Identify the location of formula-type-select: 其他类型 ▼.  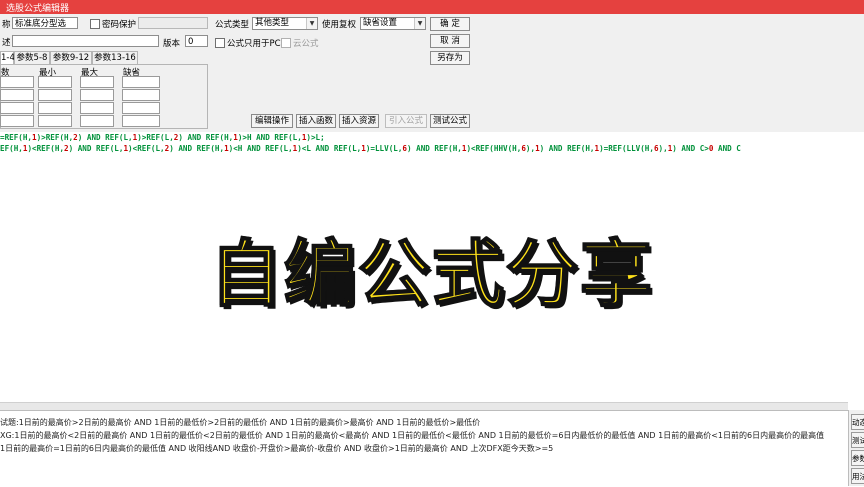
(285, 23).